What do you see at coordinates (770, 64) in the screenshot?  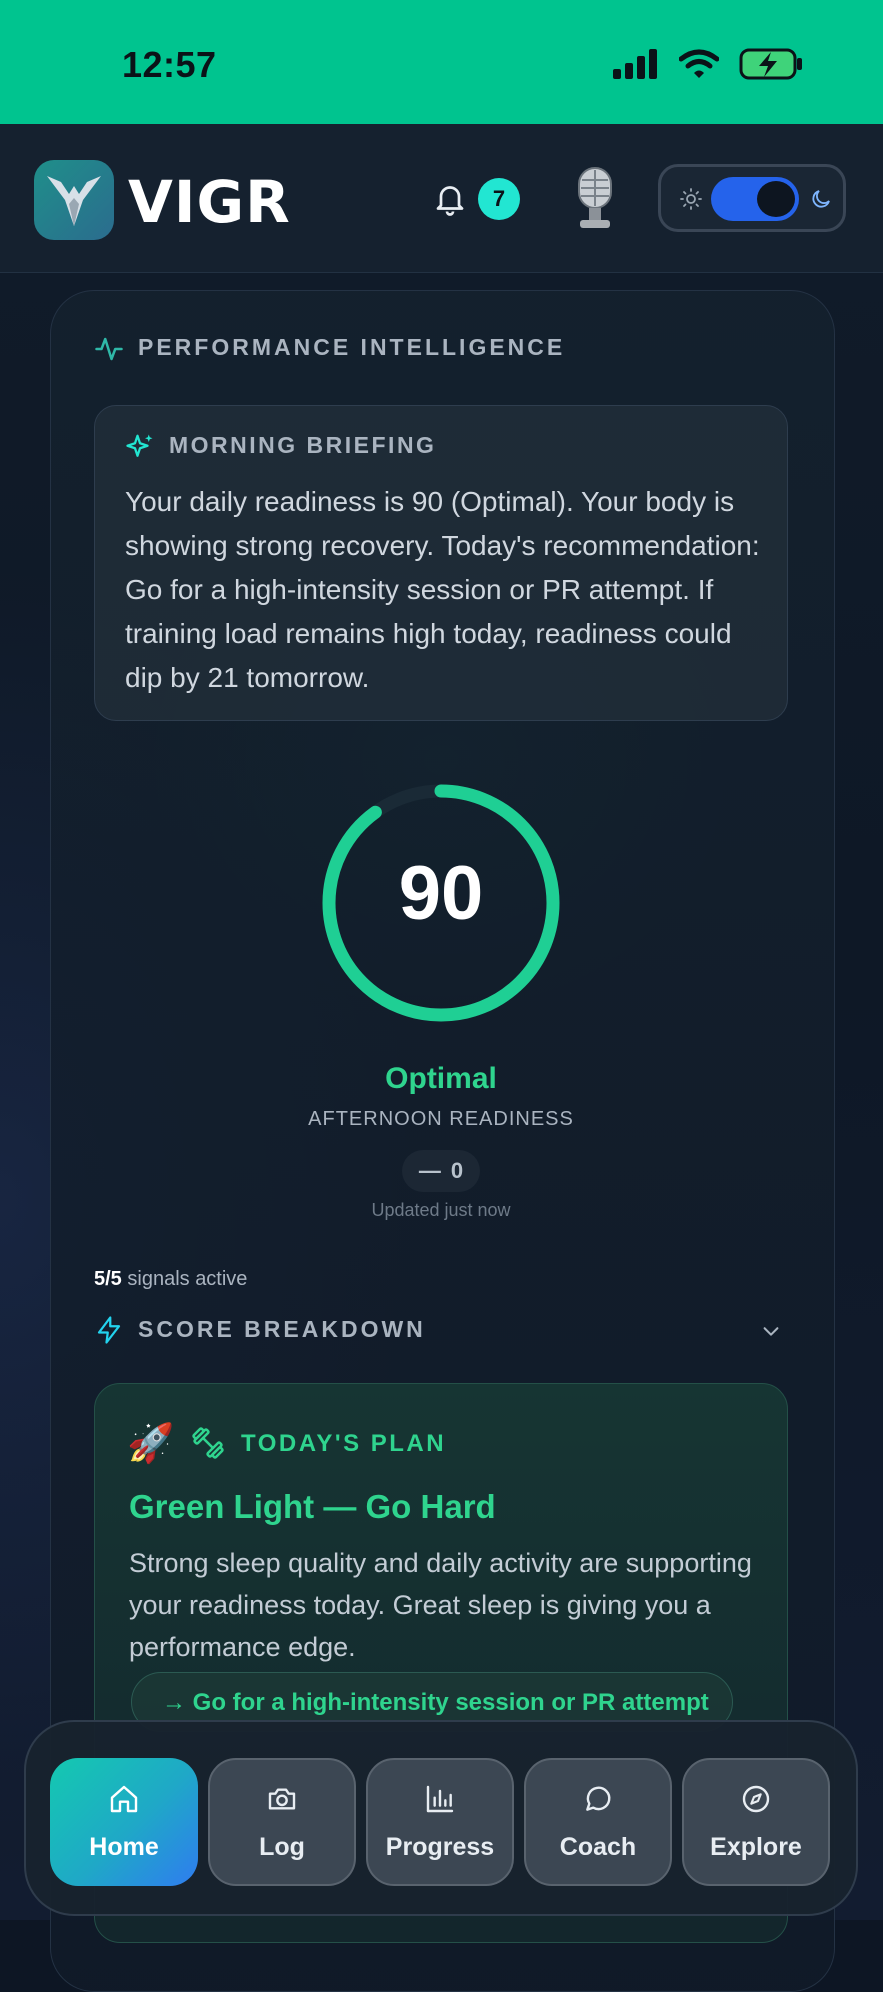 I see `battery-icon` at bounding box center [770, 64].